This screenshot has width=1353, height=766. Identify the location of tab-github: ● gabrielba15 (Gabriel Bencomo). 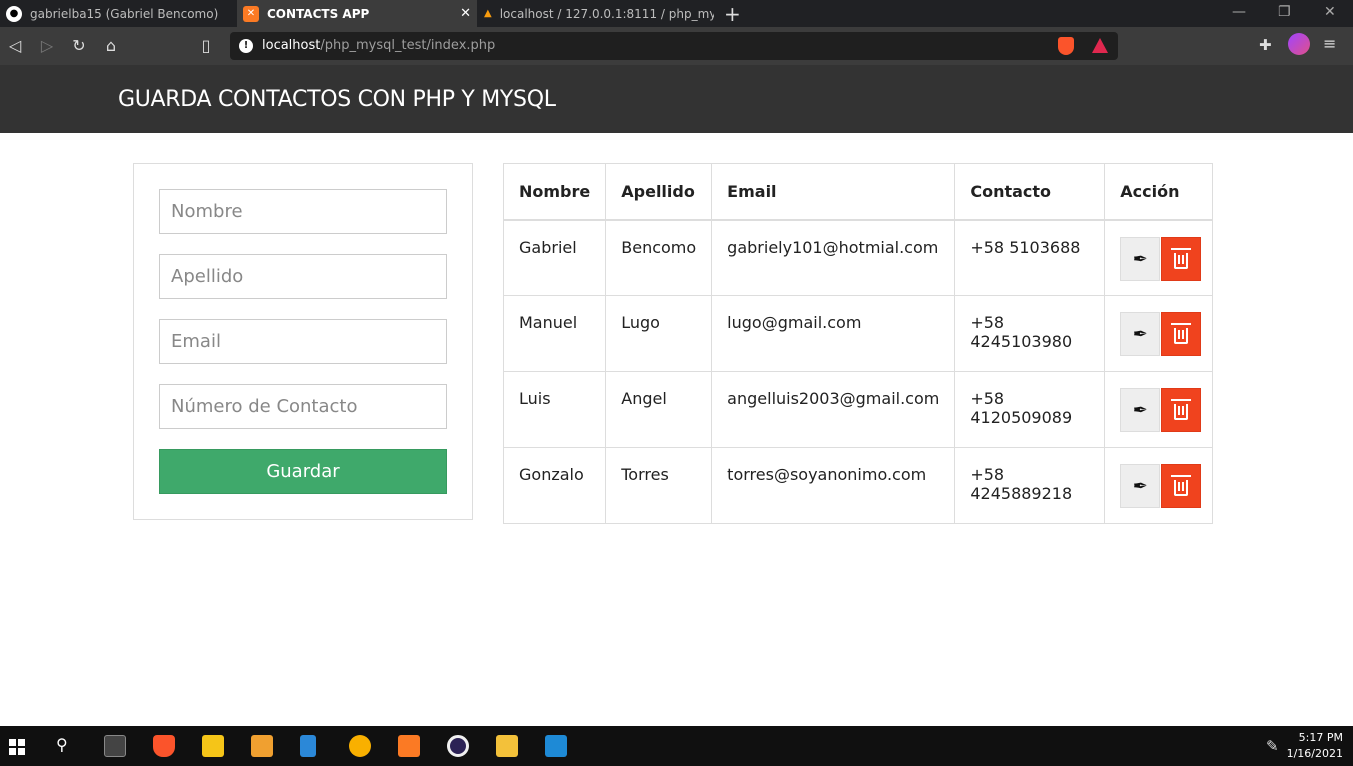
(116, 13).